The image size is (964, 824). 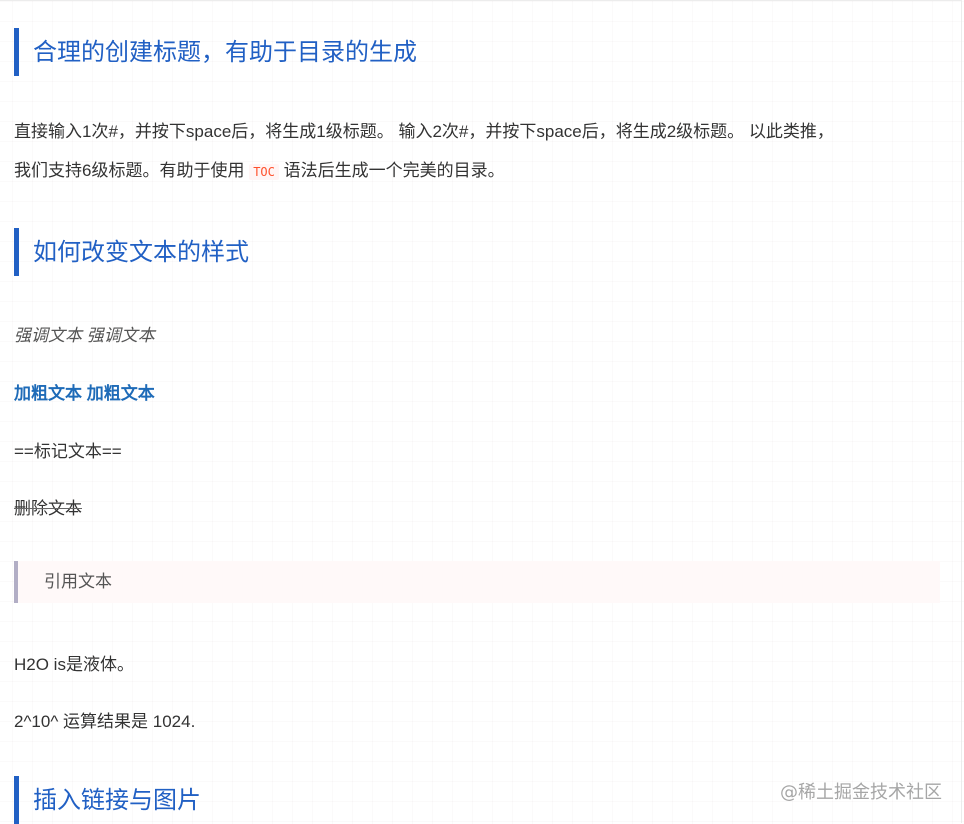 I want to click on heading-links-images: 插入链接与图片, so click(x=107, y=800).